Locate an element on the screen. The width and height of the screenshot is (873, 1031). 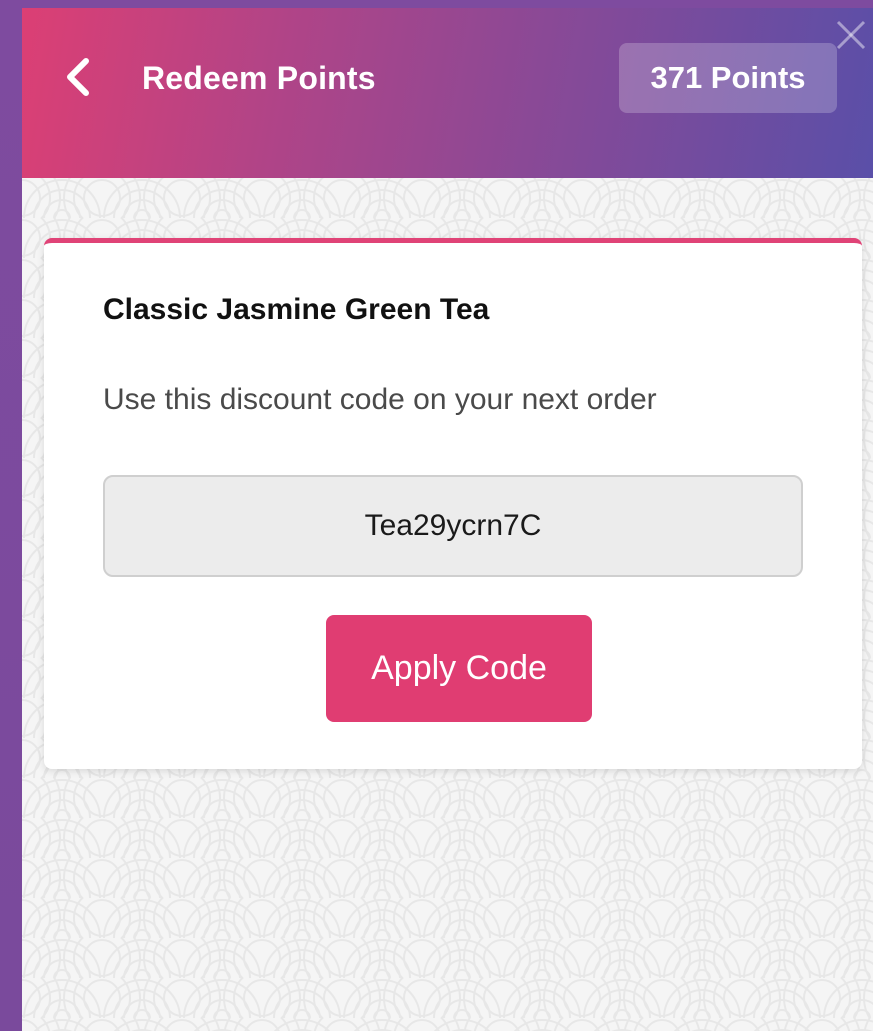
discount-code-field: Tea29ycrn7C is located at coordinates (453, 526).